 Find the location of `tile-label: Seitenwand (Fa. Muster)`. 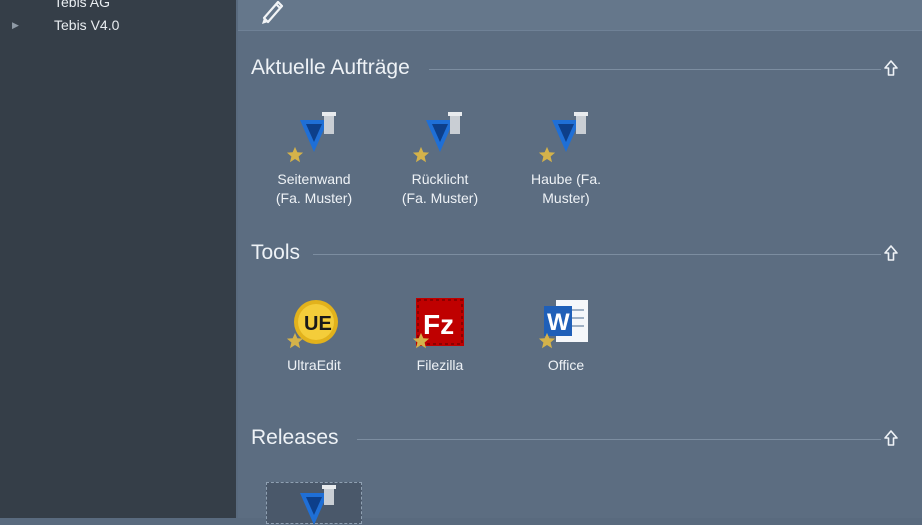

tile-label: Seitenwand (Fa. Muster) is located at coordinates (314, 188).